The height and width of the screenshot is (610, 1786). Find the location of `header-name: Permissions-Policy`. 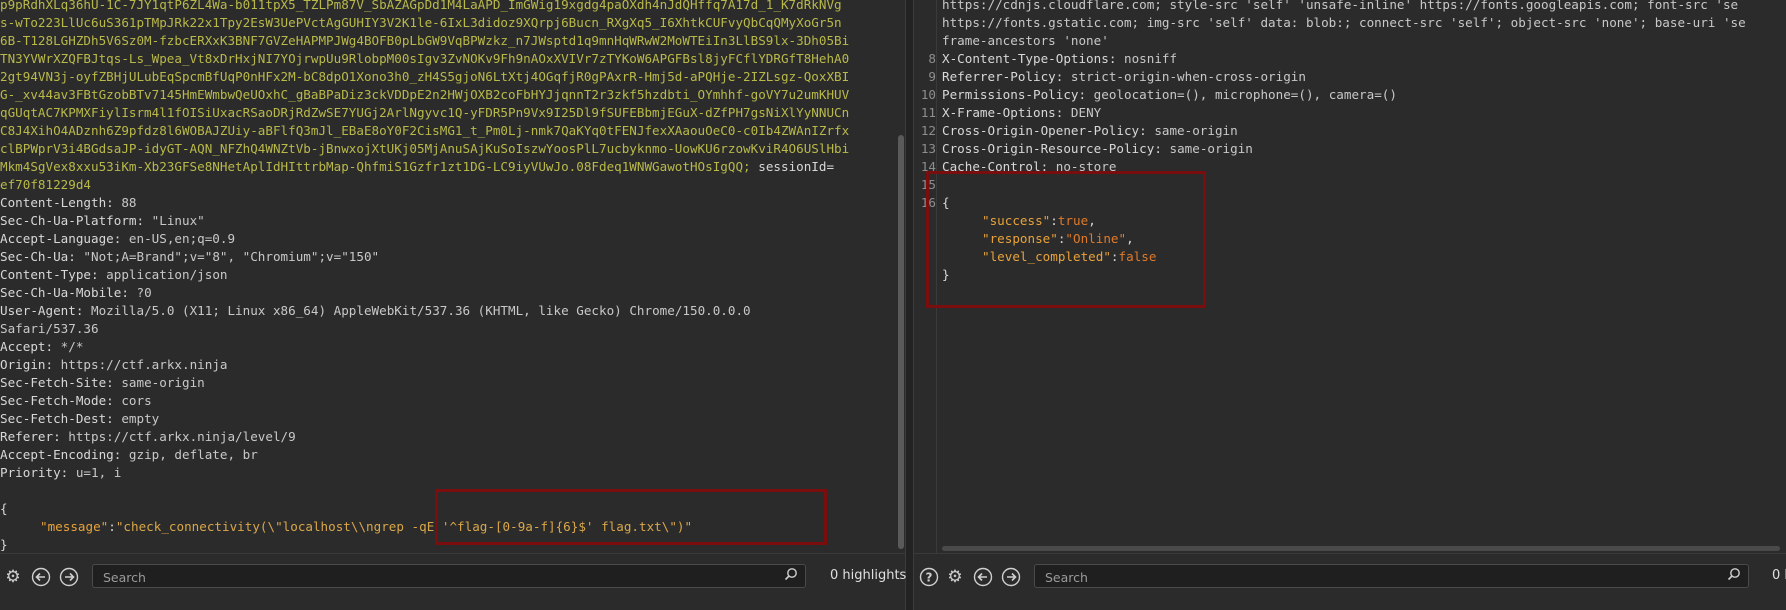

header-name: Permissions-Policy is located at coordinates (1010, 94).